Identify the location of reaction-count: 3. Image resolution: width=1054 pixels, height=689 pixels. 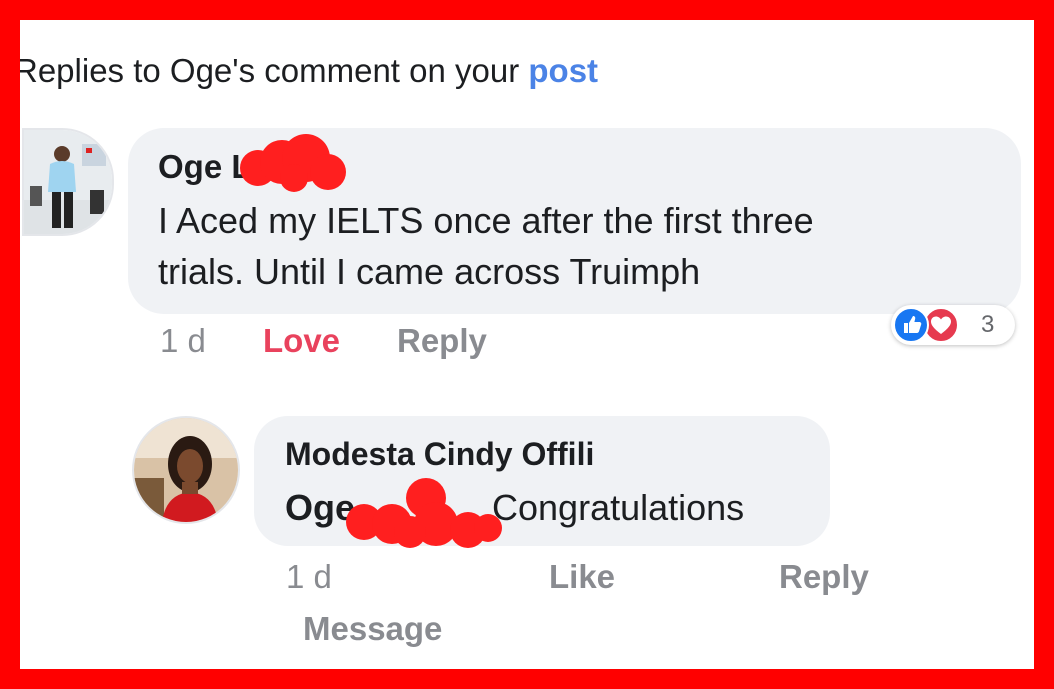
(988, 324).